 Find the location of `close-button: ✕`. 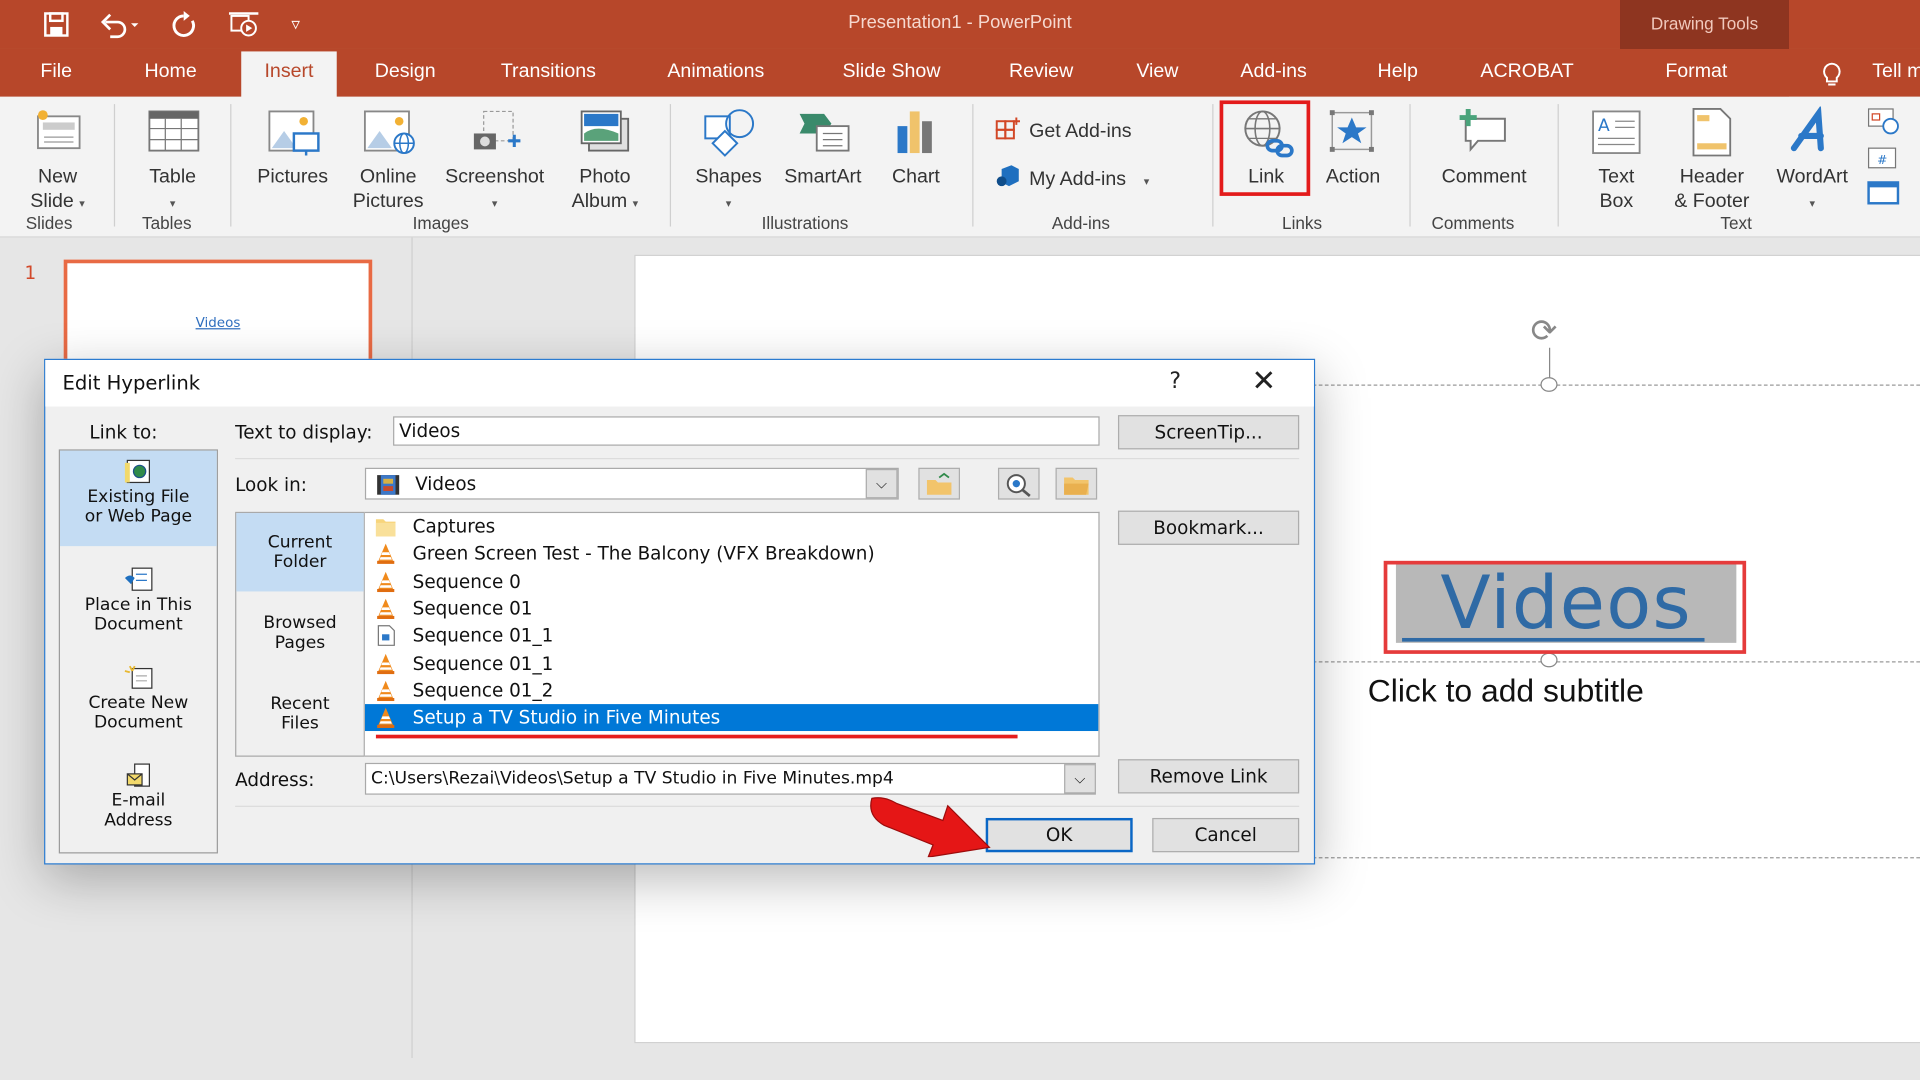

close-button: ✕ is located at coordinates (1263, 381).